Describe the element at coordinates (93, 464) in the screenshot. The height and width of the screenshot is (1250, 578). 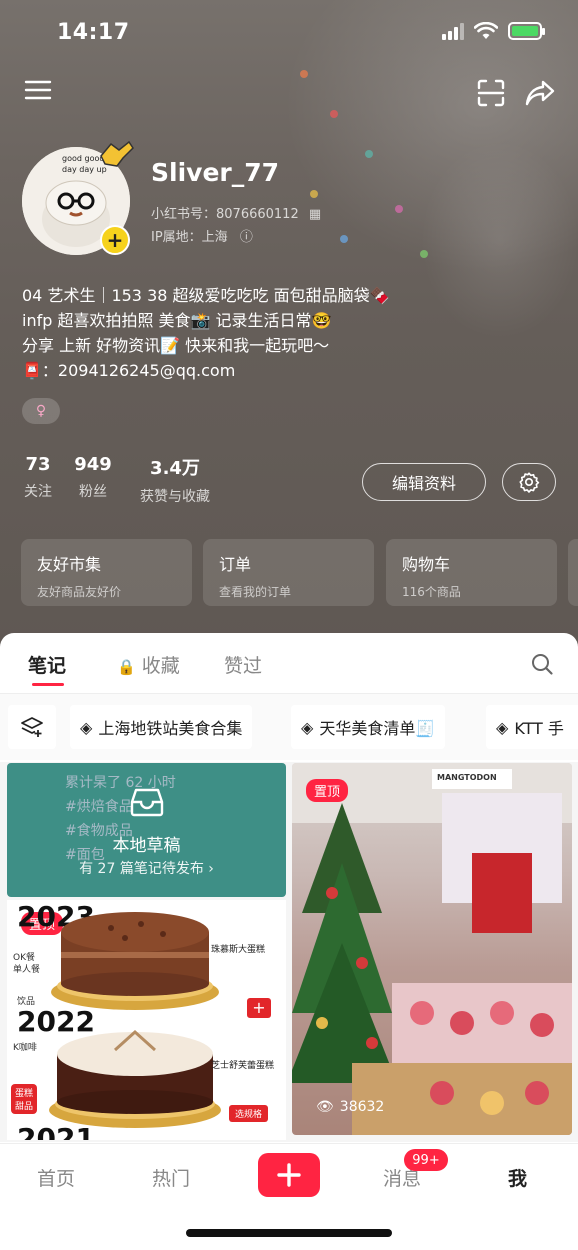
I see `stat-value: 949` at that location.